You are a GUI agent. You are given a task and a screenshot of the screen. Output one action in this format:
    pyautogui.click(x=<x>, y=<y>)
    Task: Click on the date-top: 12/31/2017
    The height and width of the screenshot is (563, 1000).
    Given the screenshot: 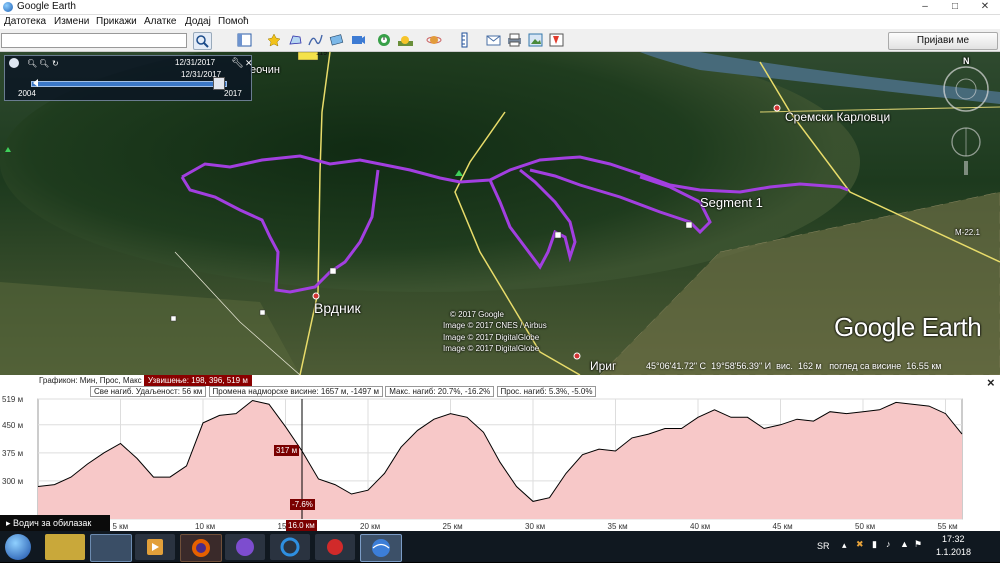 What is the action you would take?
    pyautogui.click(x=195, y=62)
    